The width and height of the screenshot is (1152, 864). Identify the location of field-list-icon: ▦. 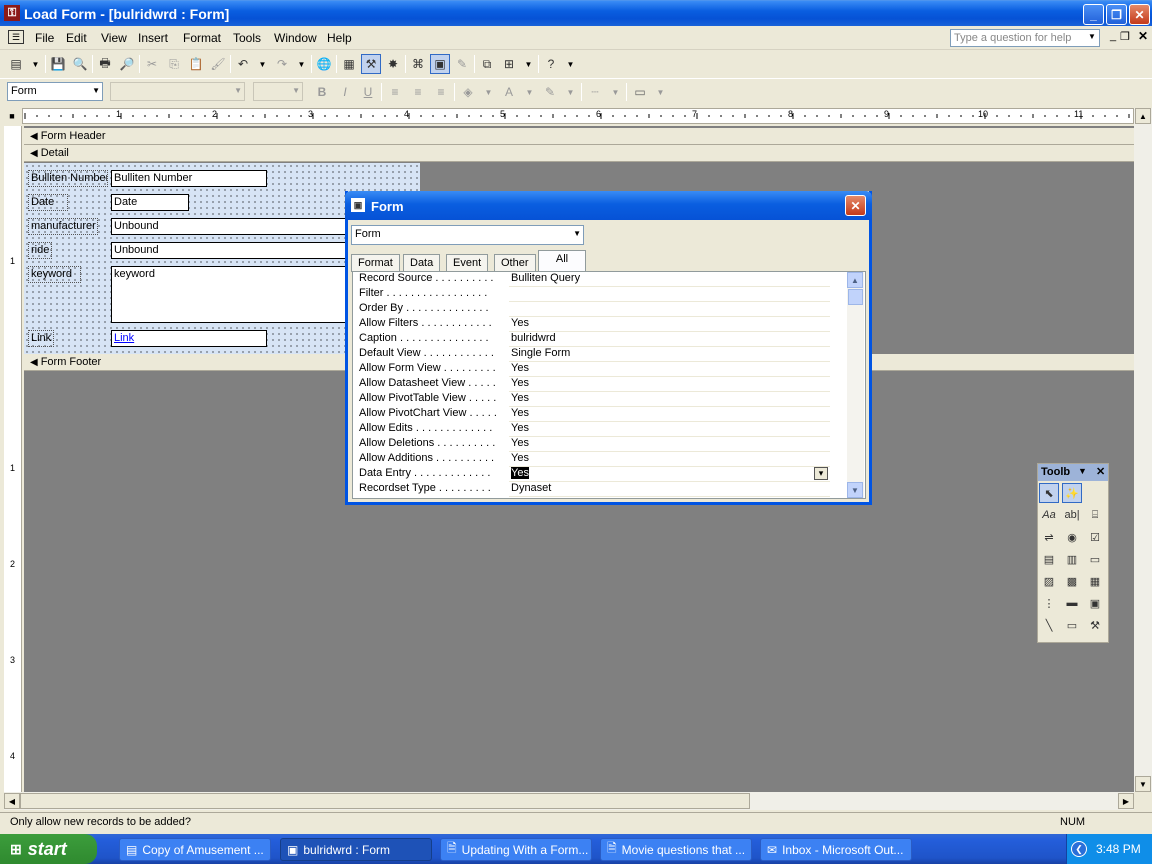
(349, 64).